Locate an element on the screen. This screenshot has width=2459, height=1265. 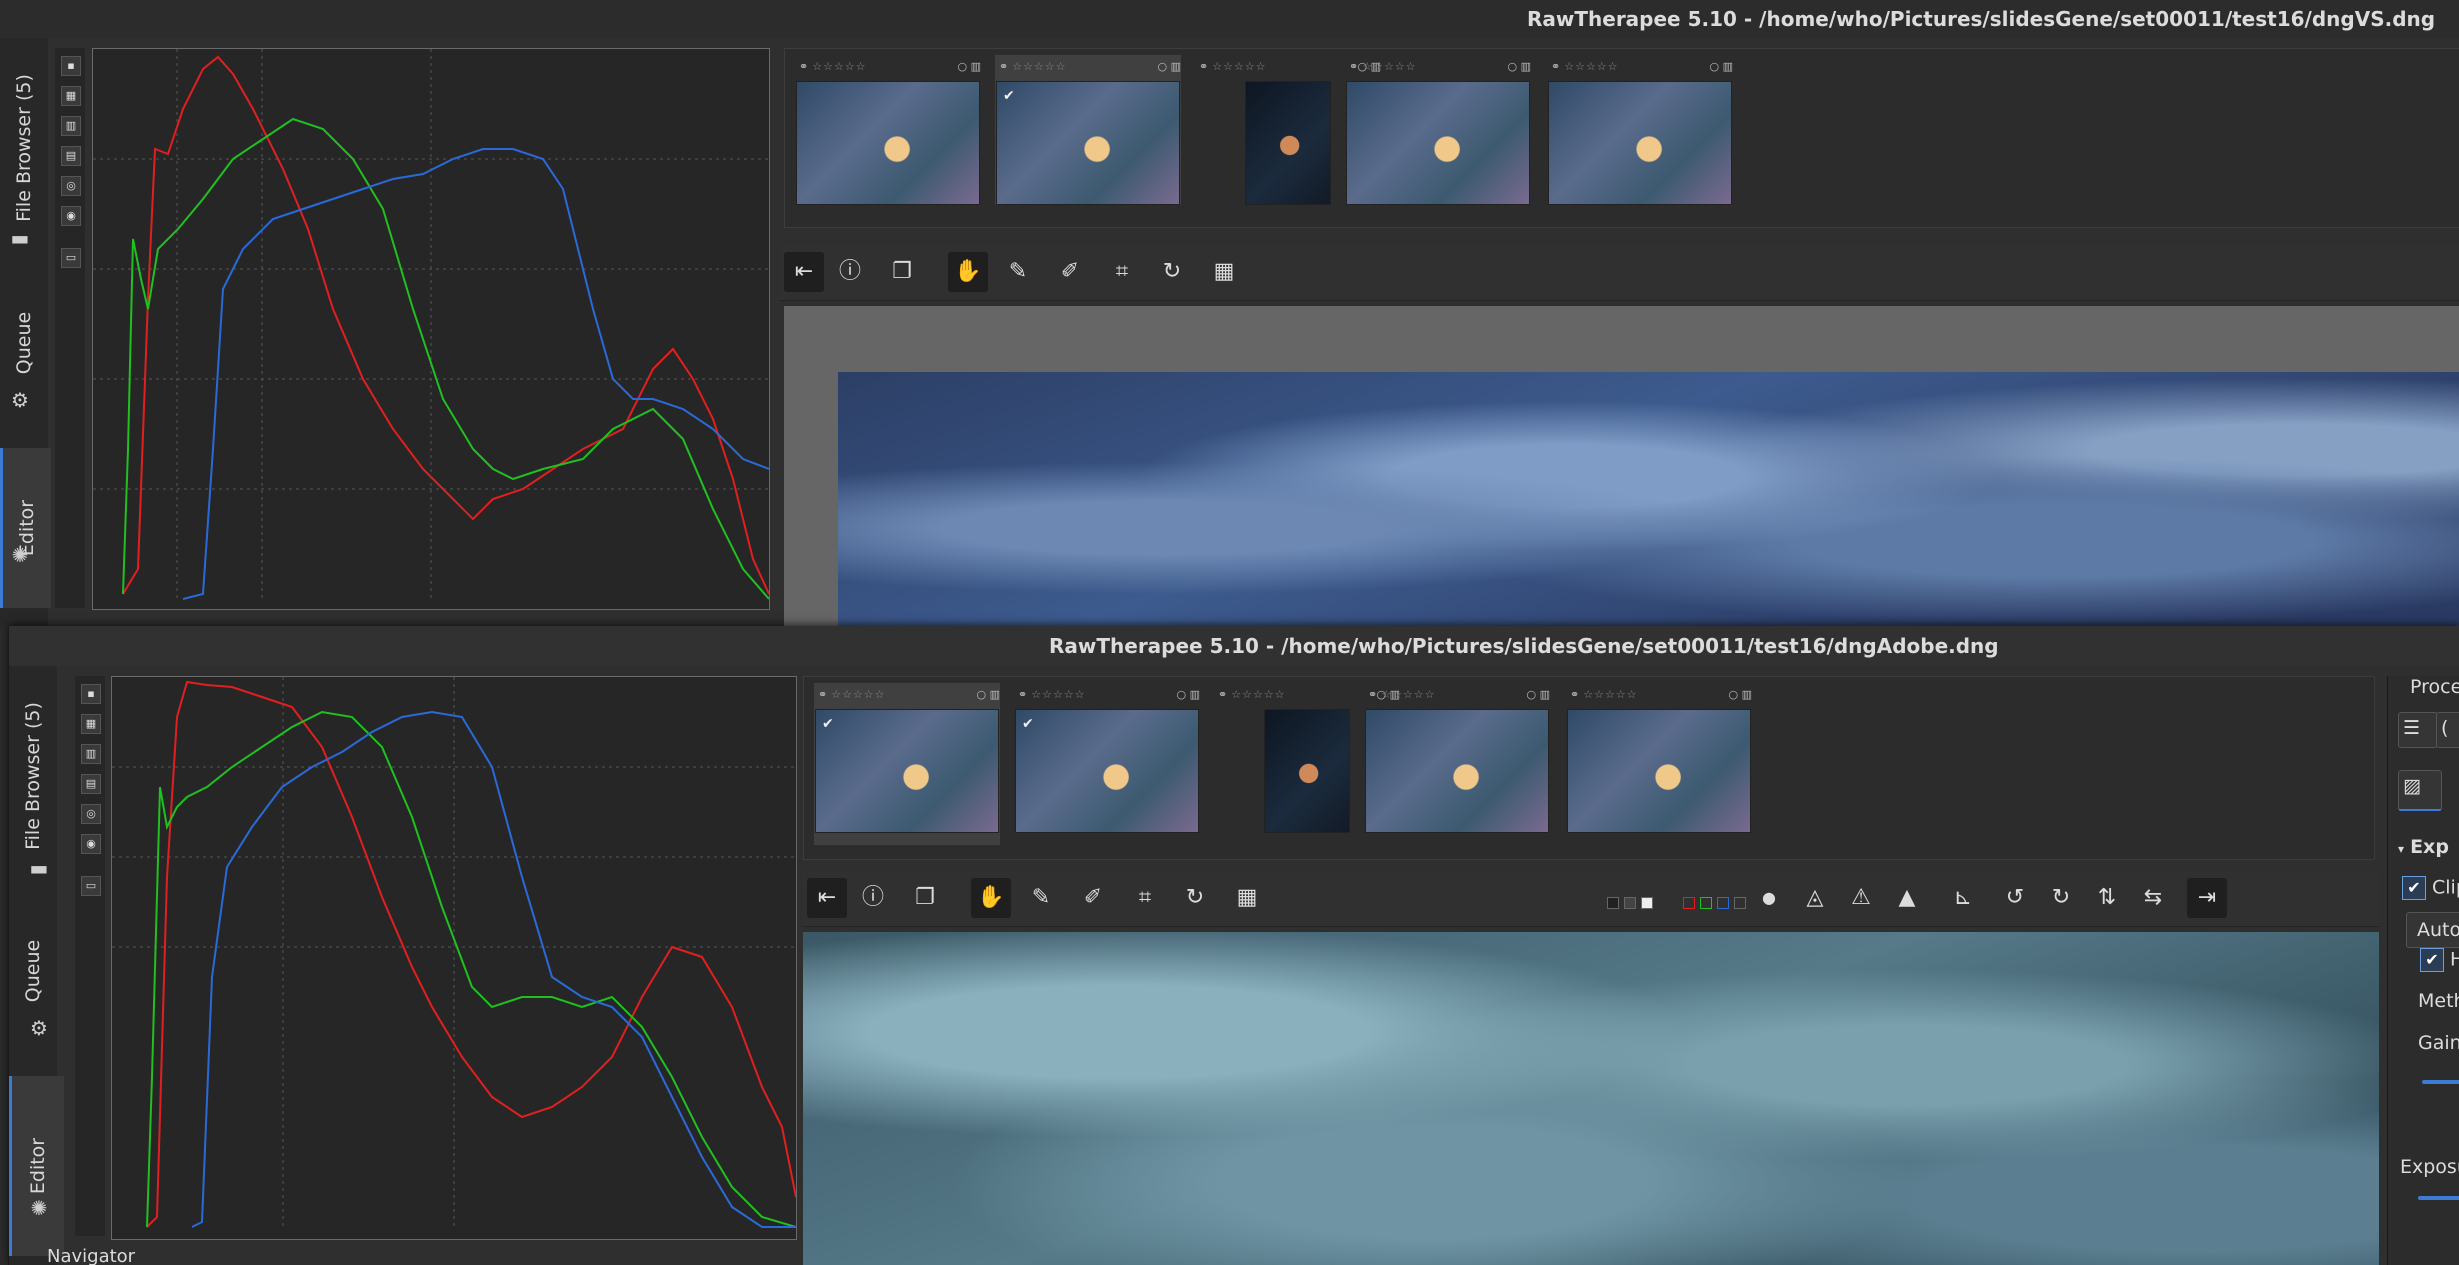
navigator-label: Navigator is located at coordinates (91, 1255).